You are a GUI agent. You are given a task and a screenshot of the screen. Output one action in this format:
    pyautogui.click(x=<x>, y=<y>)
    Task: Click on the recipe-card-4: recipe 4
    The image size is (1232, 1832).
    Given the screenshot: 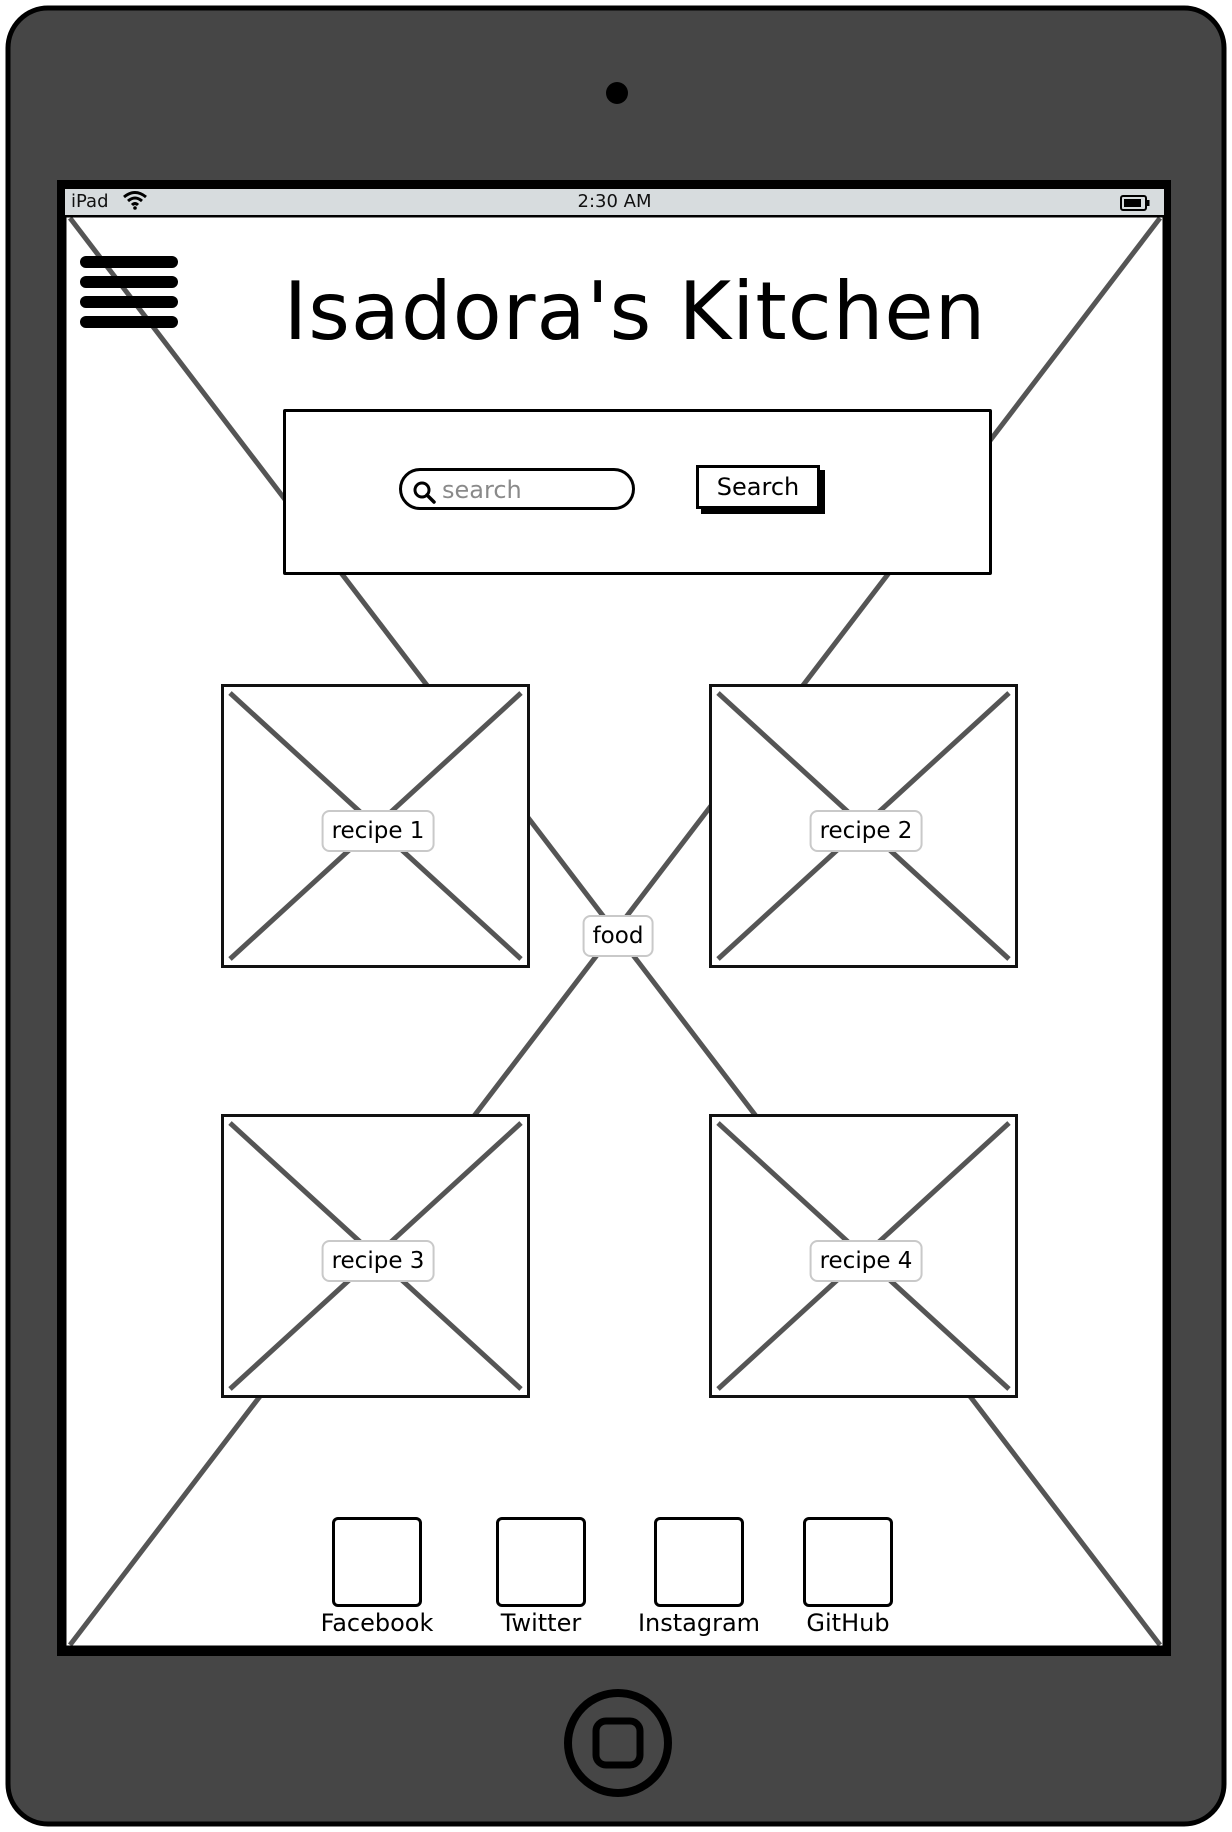 What is the action you would take?
    pyautogui.click(x=863, y=1256)
    